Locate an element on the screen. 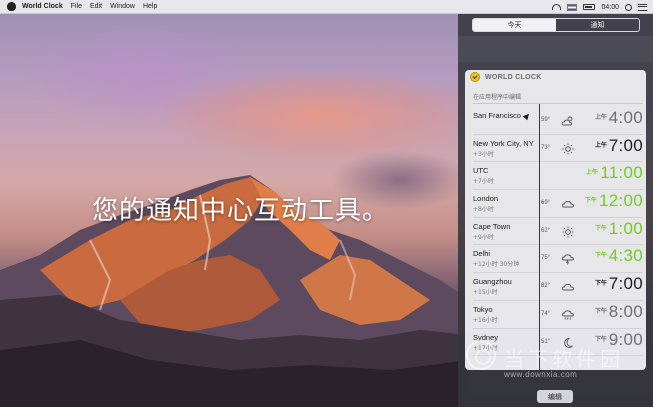  clock-city-label: Tokyo is located at coordinates (483, 309).